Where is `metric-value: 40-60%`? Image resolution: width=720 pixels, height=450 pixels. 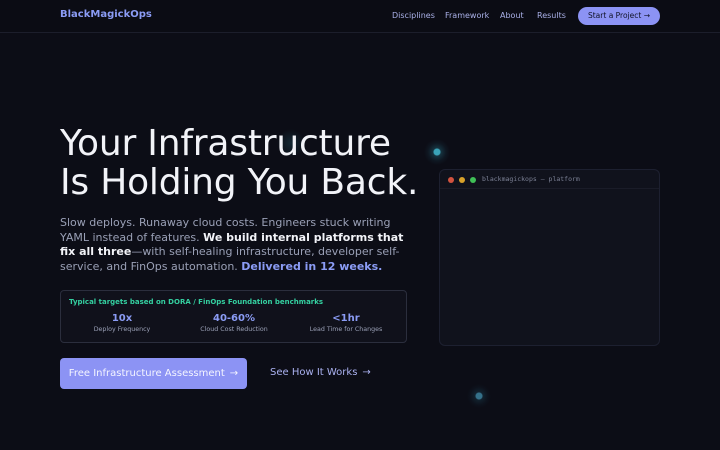 metric-value: 40-60% is located at coordinates (233, 318).